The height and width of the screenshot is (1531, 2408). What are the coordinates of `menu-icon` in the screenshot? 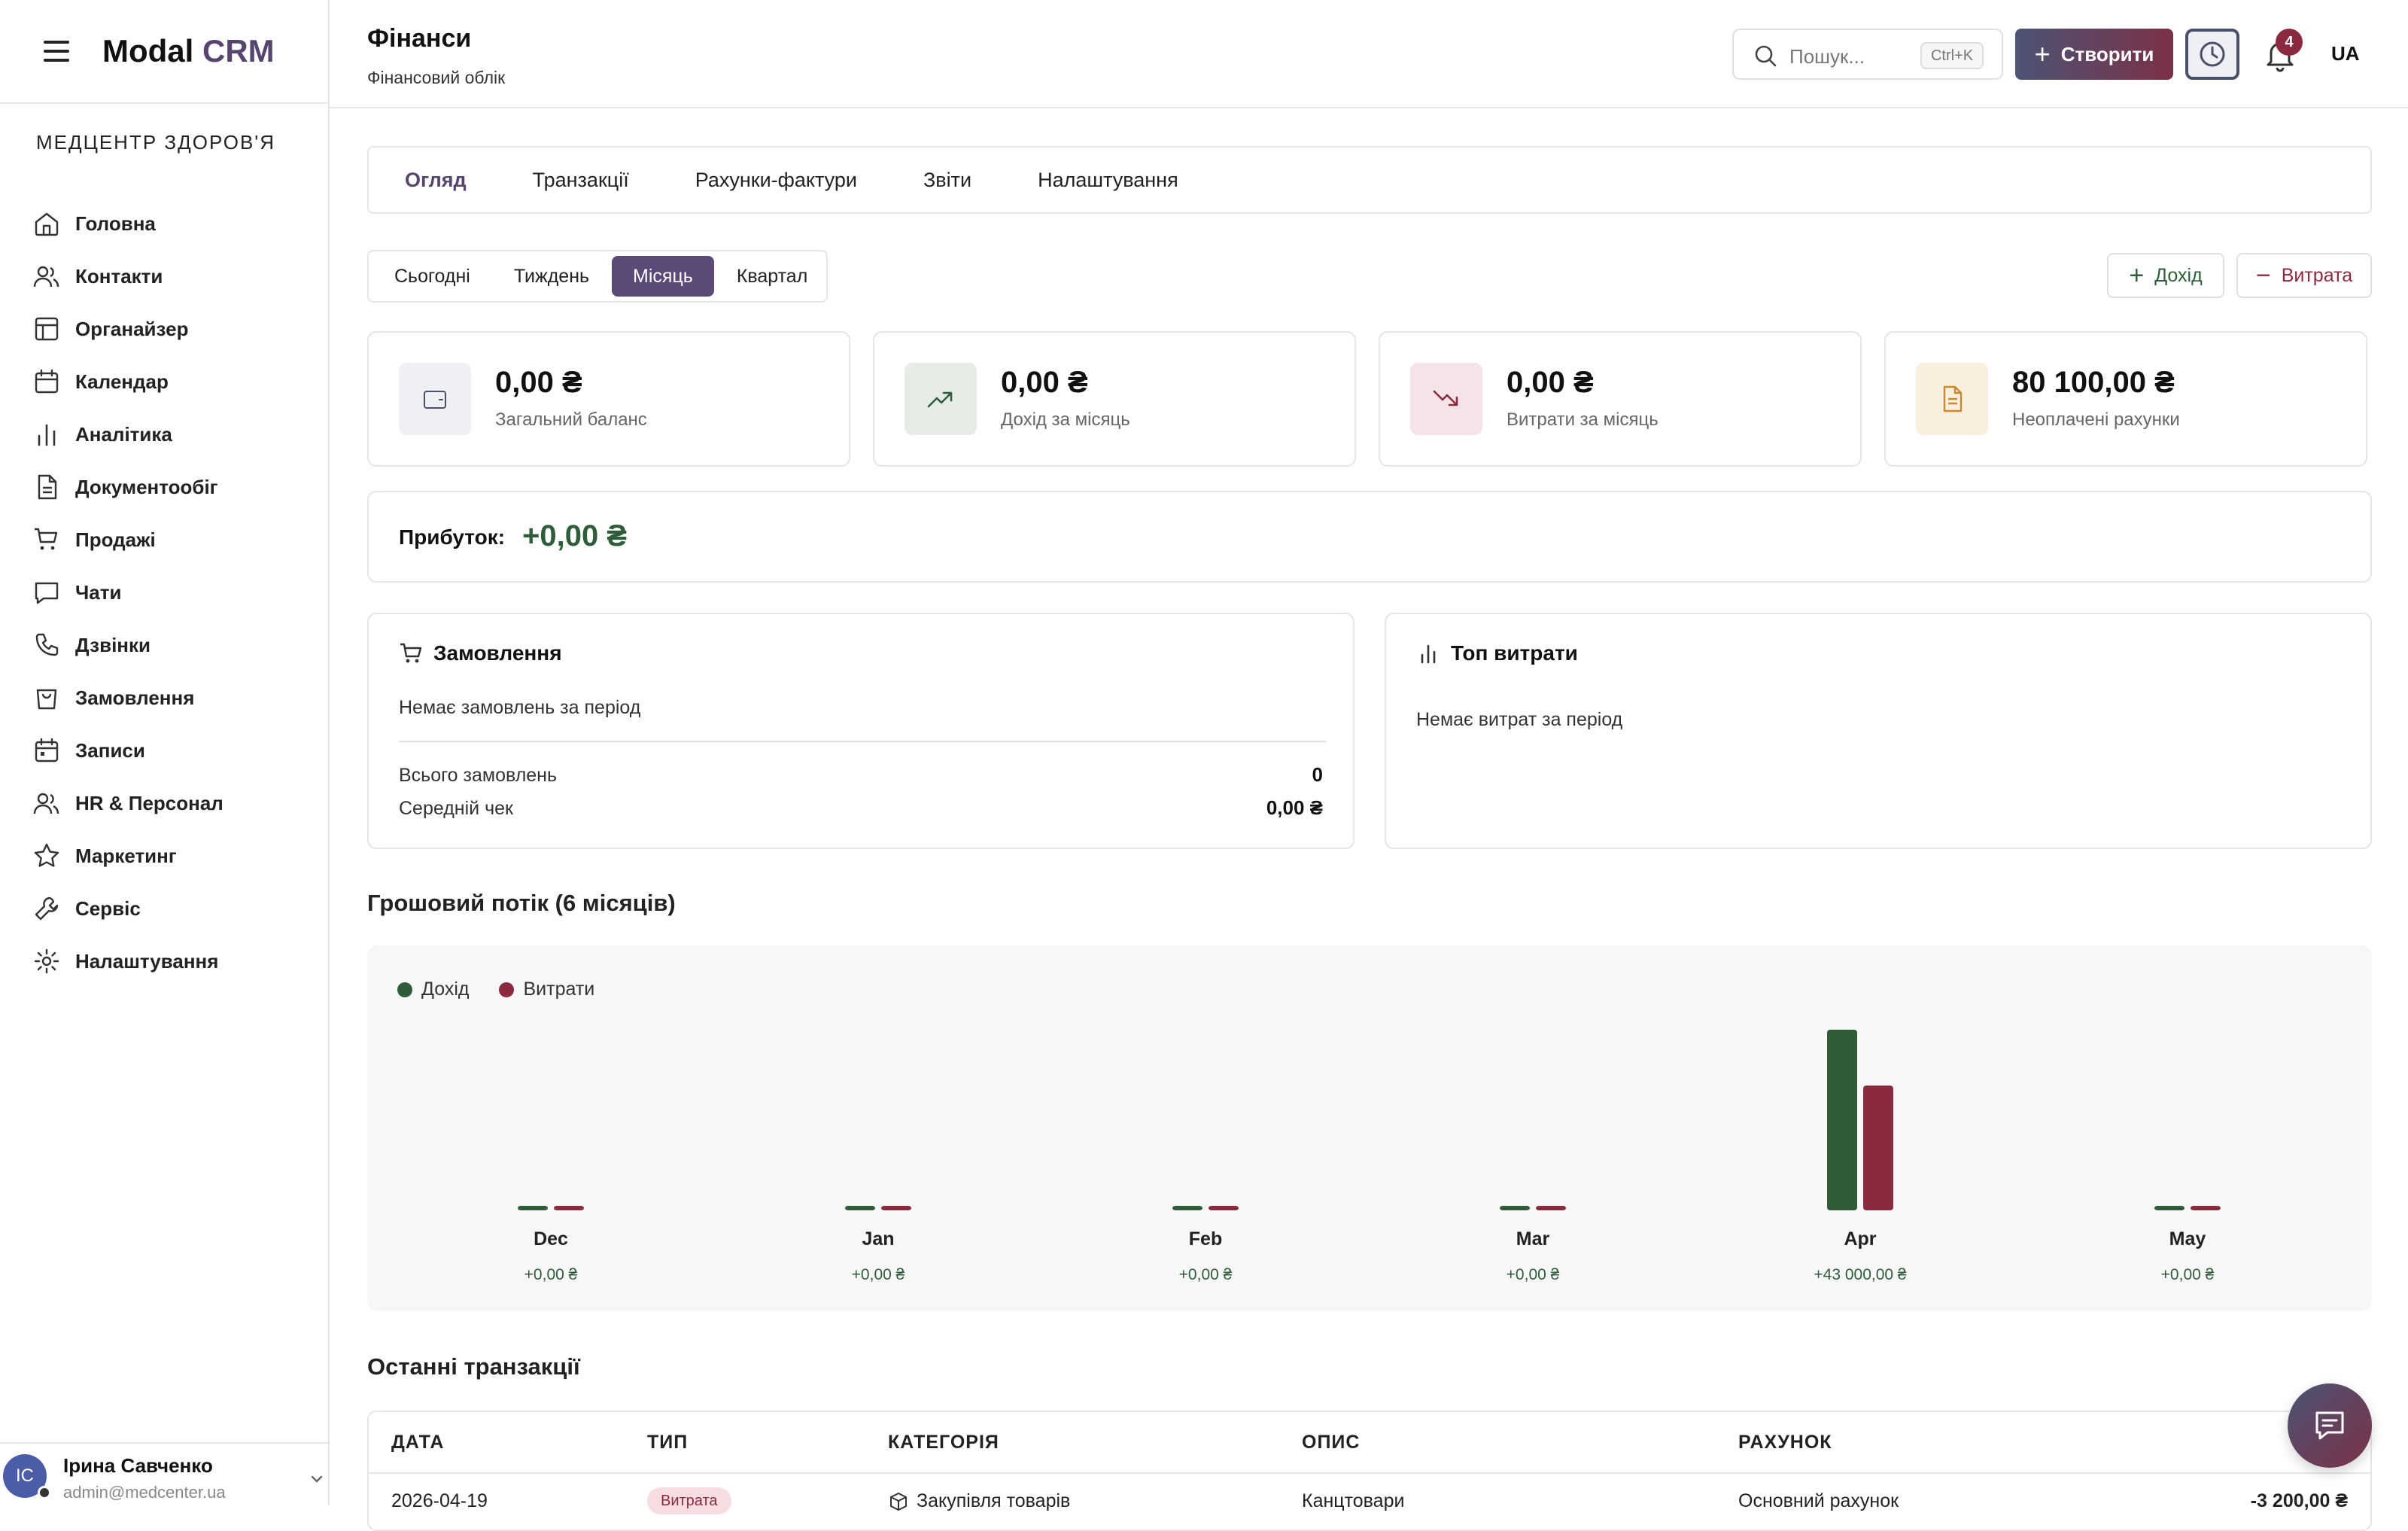 It's located at (56, 51).